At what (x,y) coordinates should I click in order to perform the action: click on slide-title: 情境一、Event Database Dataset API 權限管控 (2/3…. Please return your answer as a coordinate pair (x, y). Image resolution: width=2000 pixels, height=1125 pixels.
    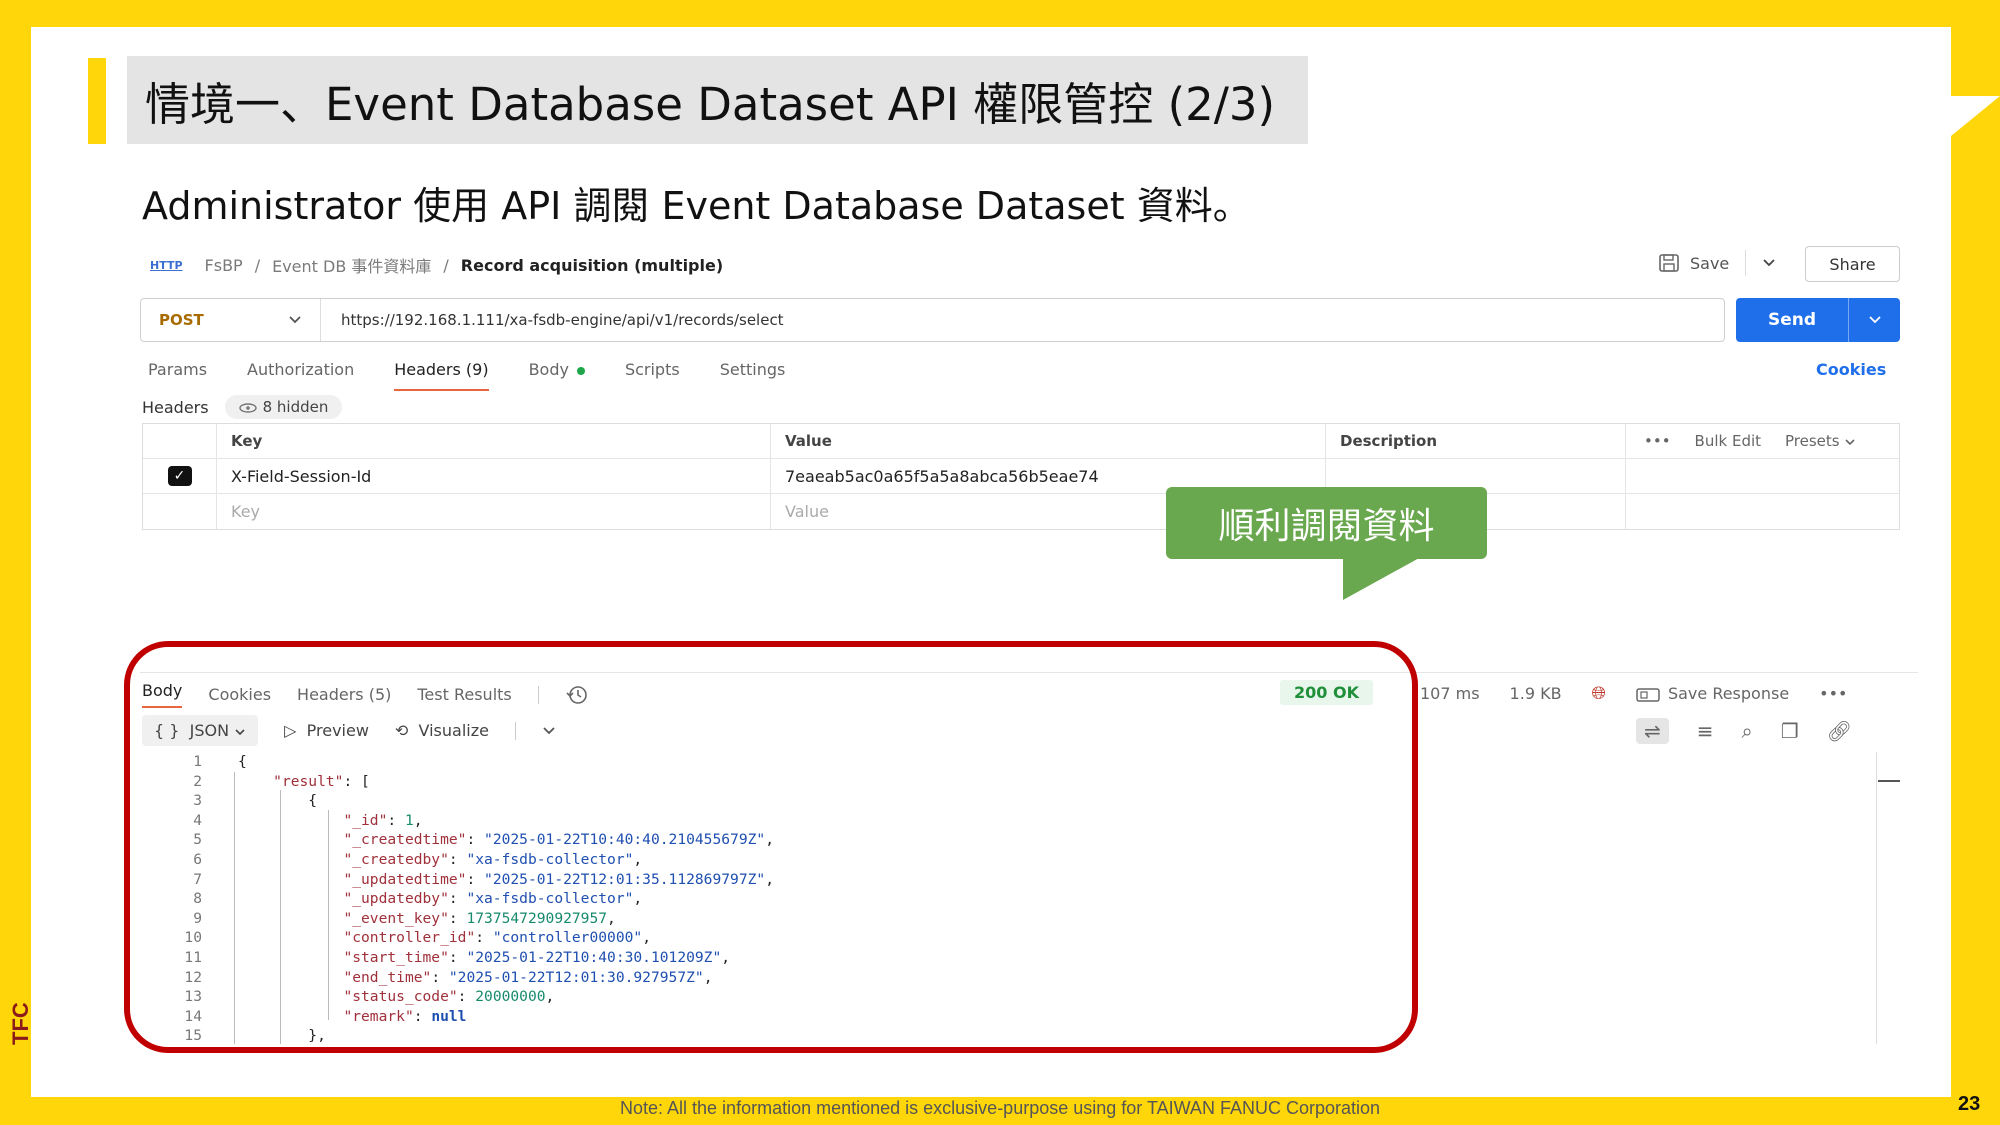
    Looking at the image, I should click on (717, 100).